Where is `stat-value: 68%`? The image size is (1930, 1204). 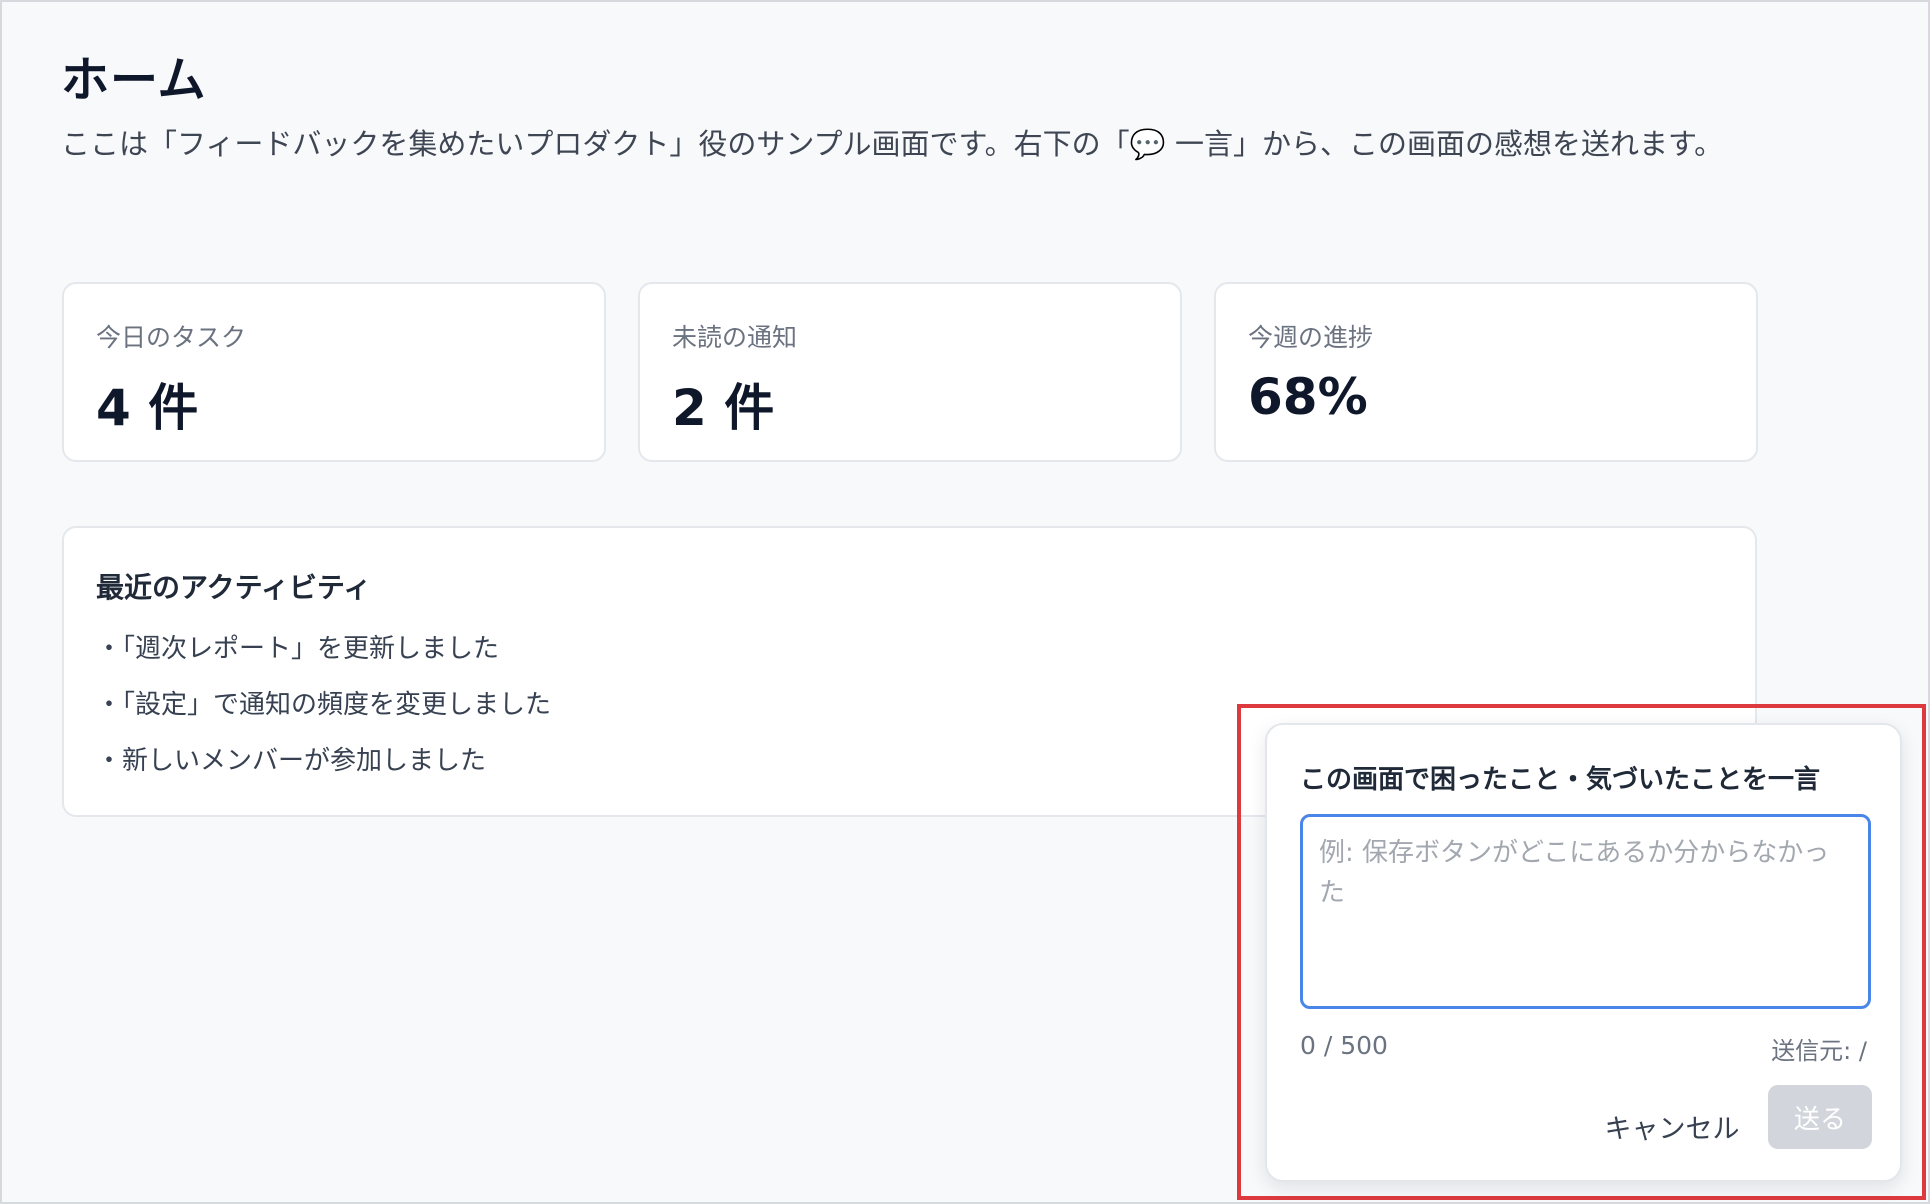
stat-value: 68% is located at coordinates (1308, 397).